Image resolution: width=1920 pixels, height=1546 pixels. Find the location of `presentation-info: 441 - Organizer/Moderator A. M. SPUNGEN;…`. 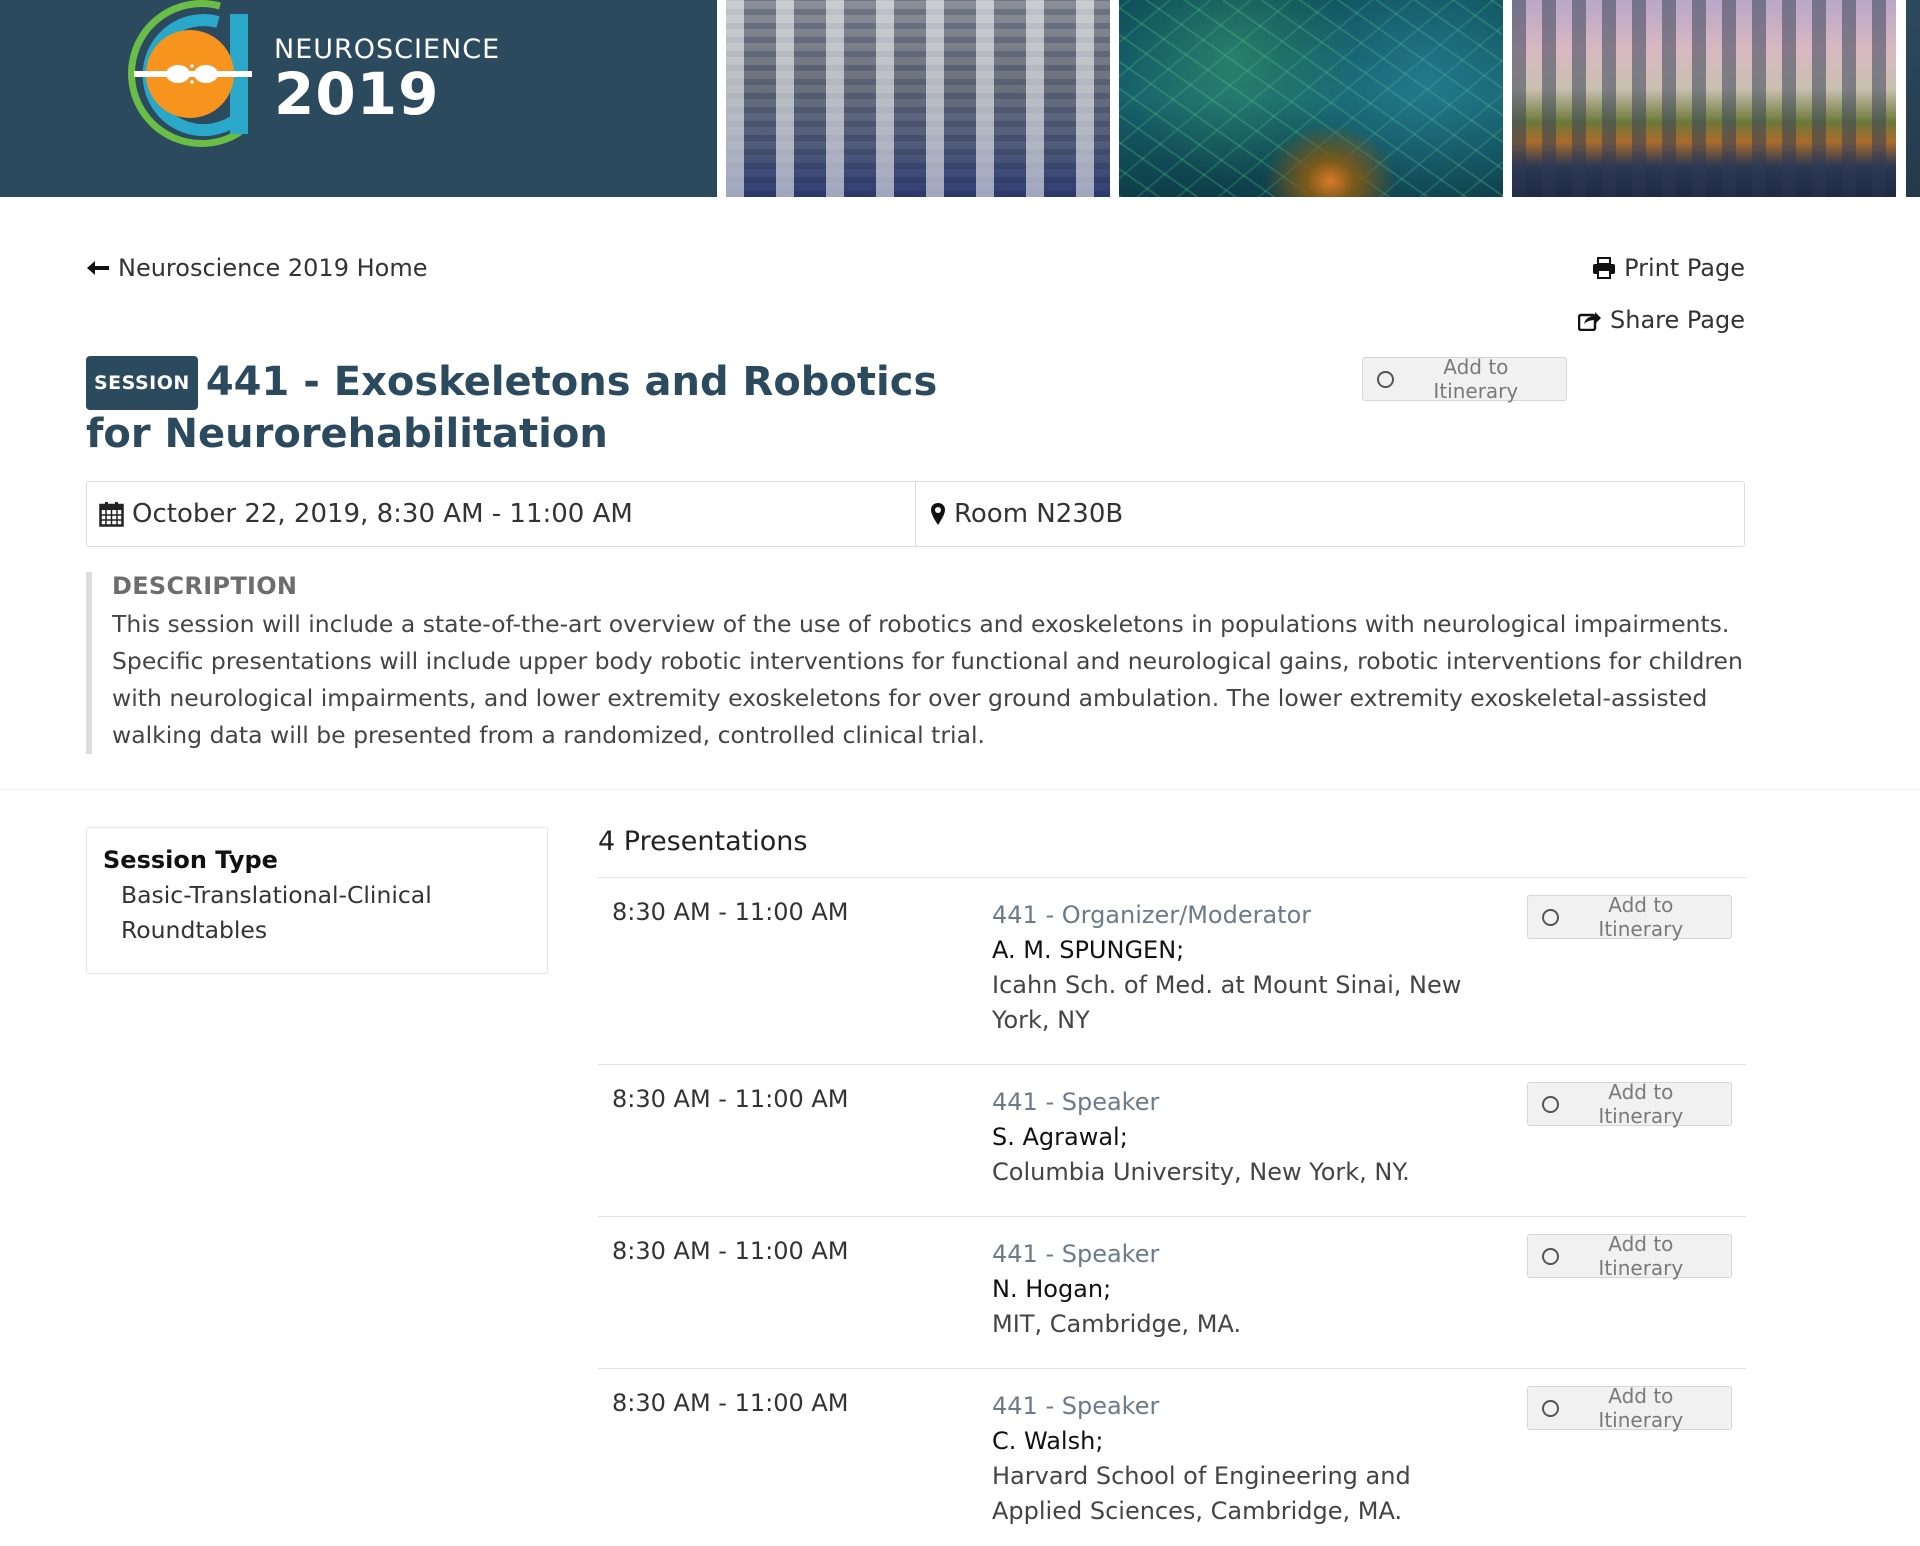

presentation-info: 441 - Organizer/Moderator A. M. SPUNGEN;… is located at coordinates (1247, 968).